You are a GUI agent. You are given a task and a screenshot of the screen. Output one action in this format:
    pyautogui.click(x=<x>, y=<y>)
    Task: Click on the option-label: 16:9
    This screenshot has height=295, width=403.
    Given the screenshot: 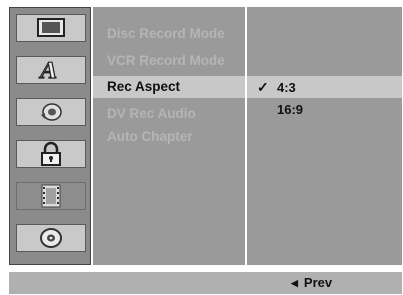 What is the action you would take?
    pyautogui.click(x=290, y=109)
    